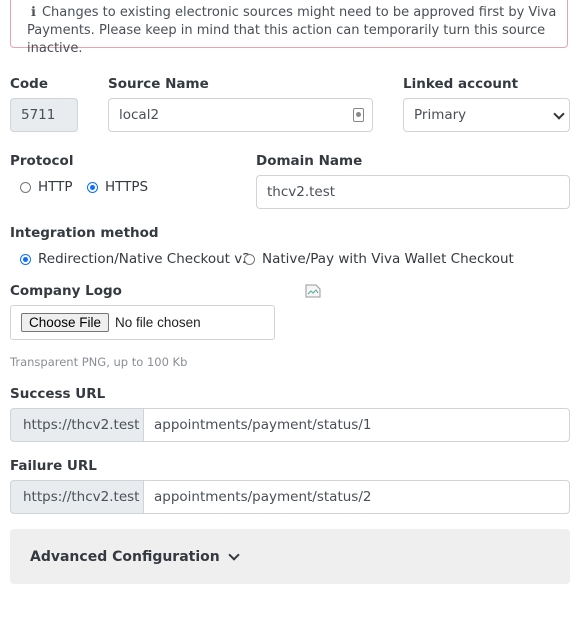 The image size is (579, 617). What do you see at coordinates (29, 84) in the screenshot?
I see `code-label: Code` at bounding box center [29, 84].